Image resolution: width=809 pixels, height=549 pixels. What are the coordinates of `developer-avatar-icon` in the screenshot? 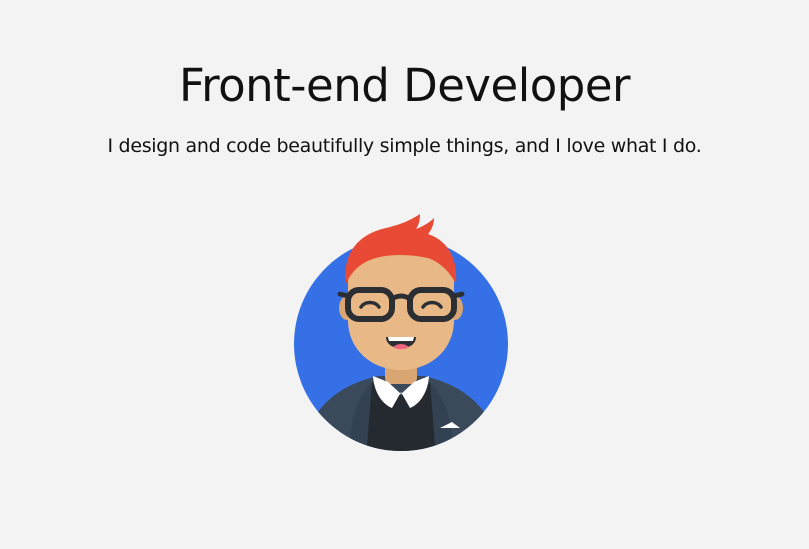 It's located at (401, 332).